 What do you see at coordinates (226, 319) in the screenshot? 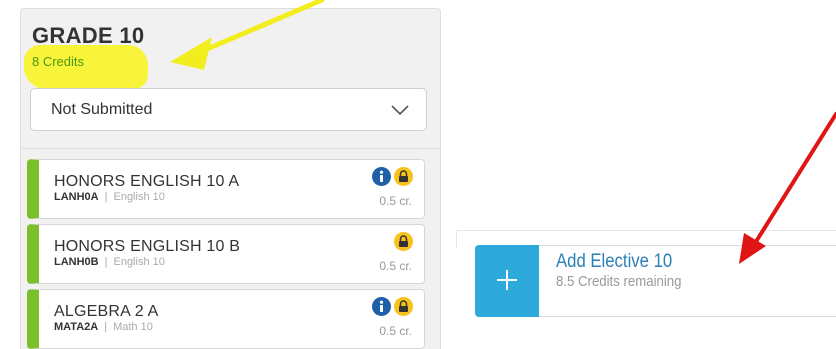
I see `course-card-algebra-2-a: ALGEBRA 2 A MATA2A | Math 10 0.5 cr.` at bounding box center [226, 319].